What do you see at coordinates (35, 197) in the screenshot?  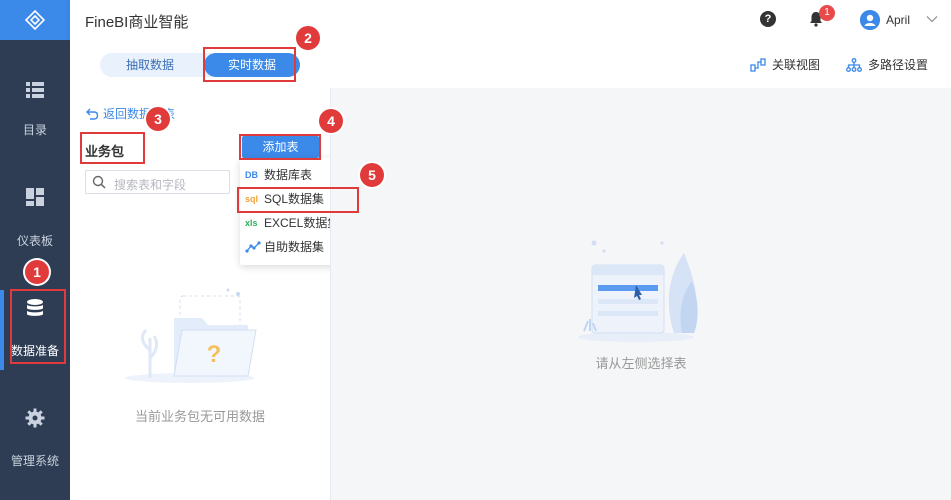 I see `dashboard-icon` at bounding box center [35, 197].